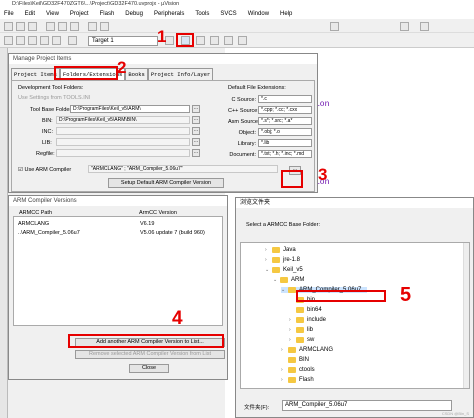  What do you see at coordinates (258, 14) in the screenshot?
I see `menu-item: Window` at bounding box center [258, 14].